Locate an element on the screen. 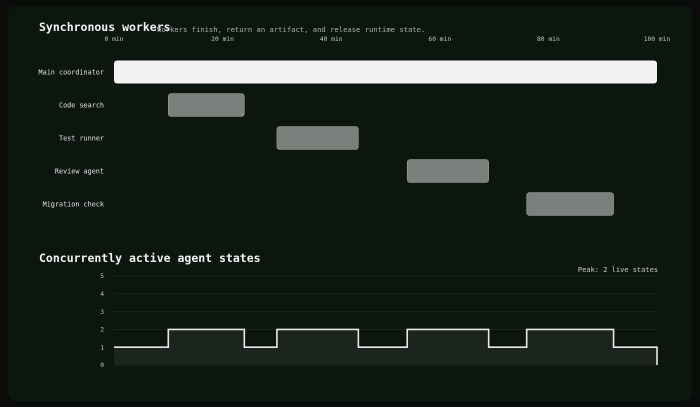 This screenshot has height=407, width=700. x-tick-label: 0 min is located at coordinates (114, 39).